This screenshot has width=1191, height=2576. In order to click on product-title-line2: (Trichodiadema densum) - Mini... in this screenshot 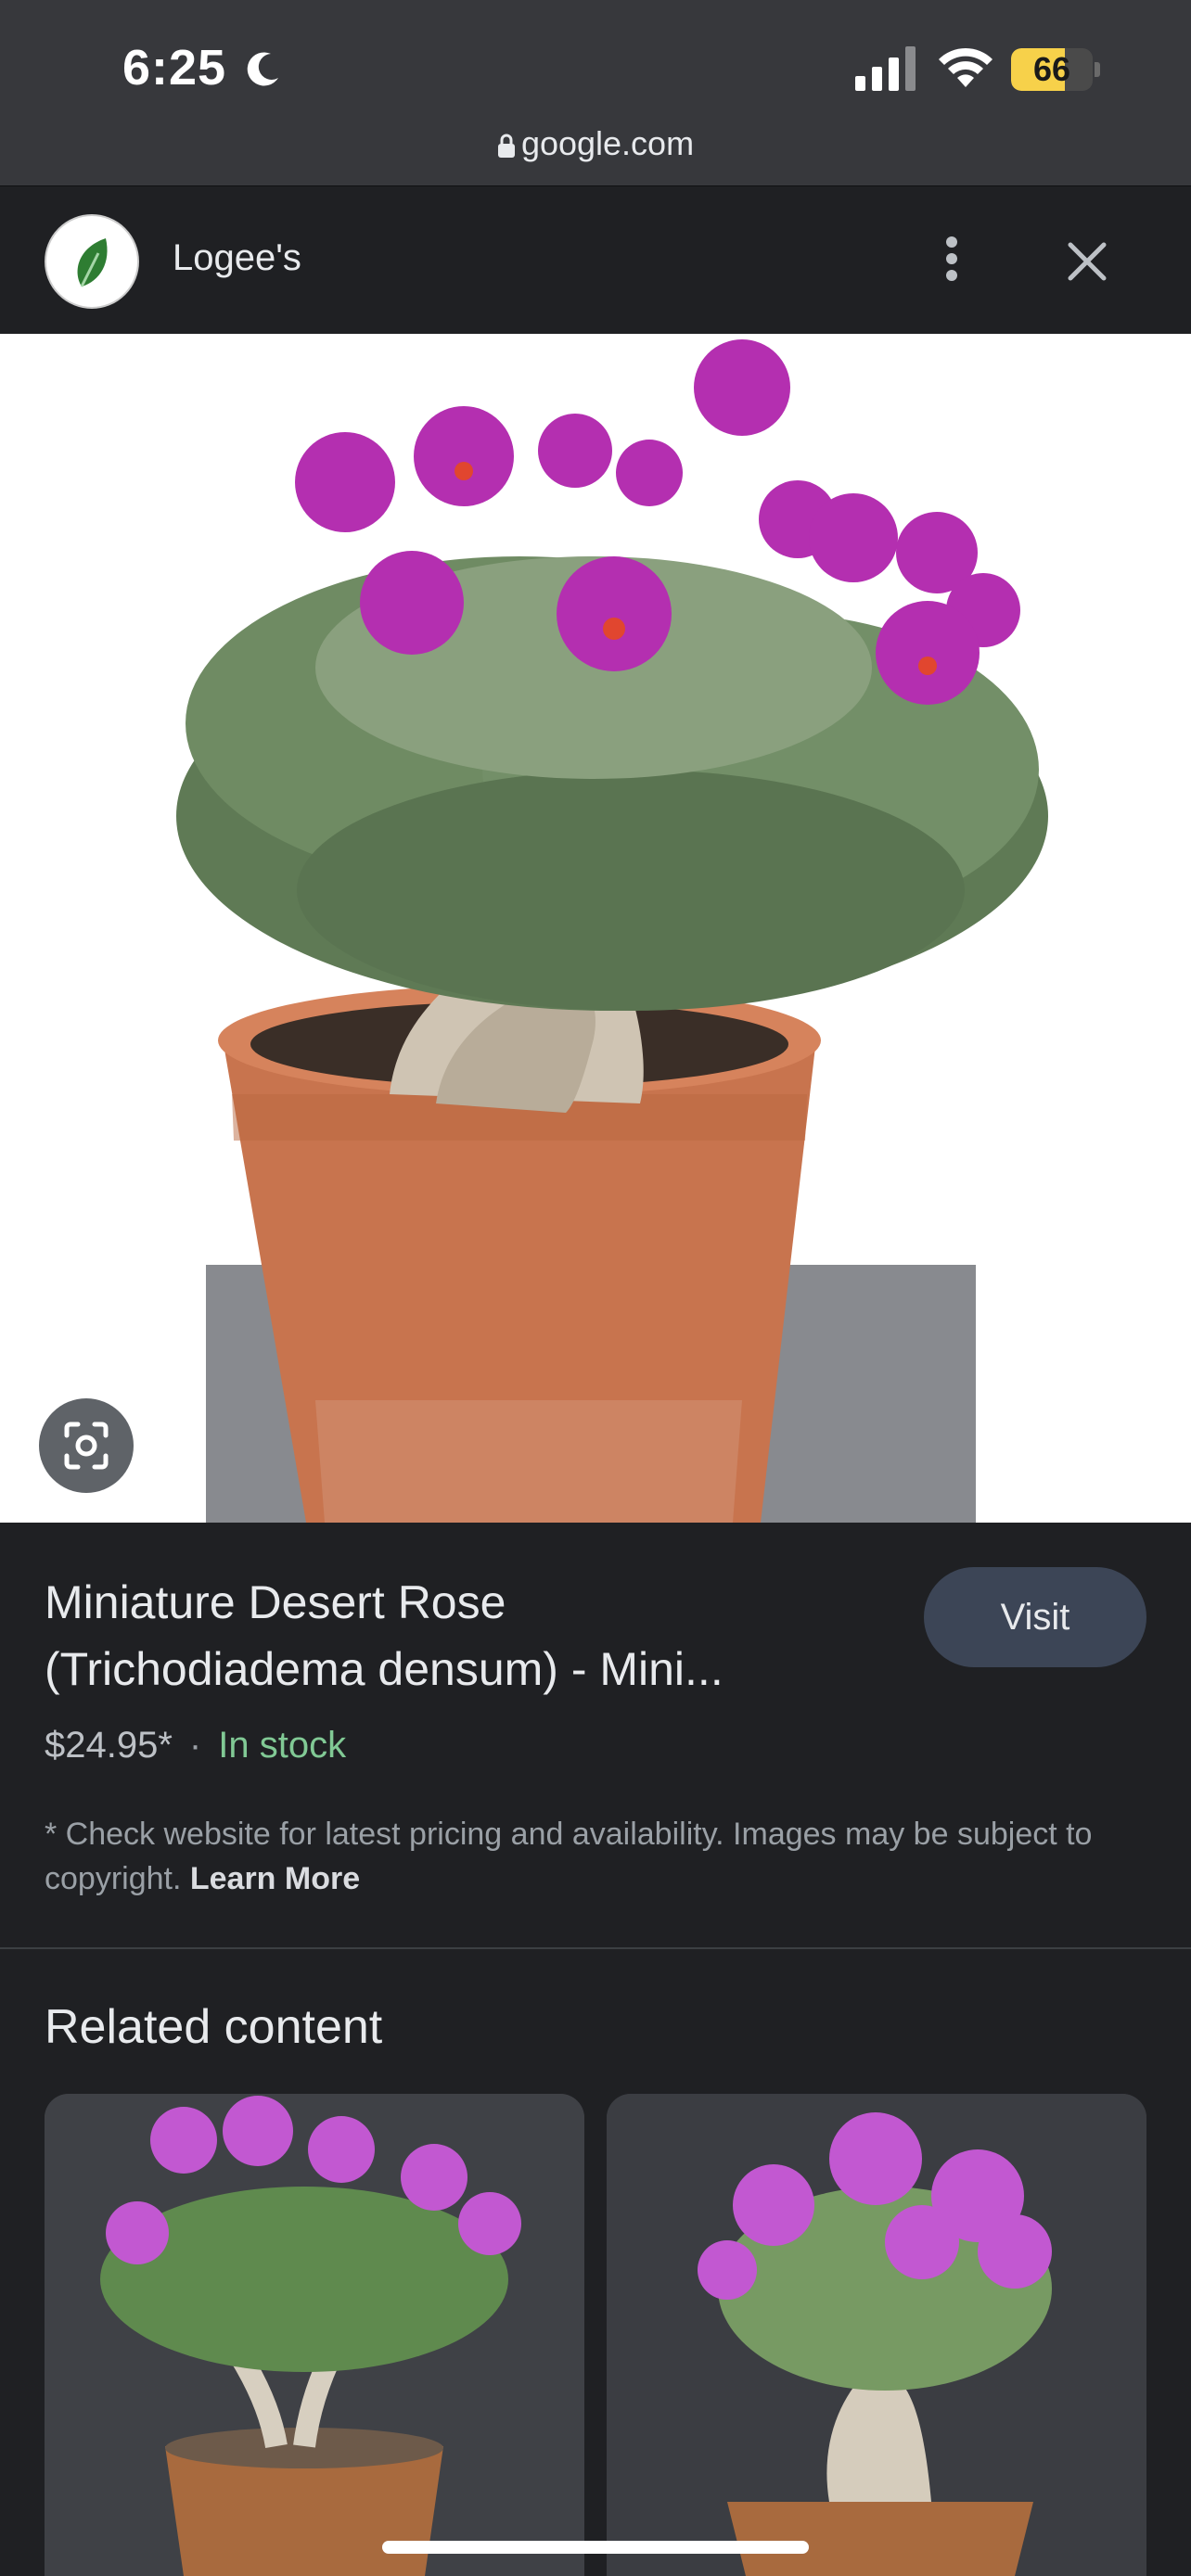, I will do `click(385, 1669)`.